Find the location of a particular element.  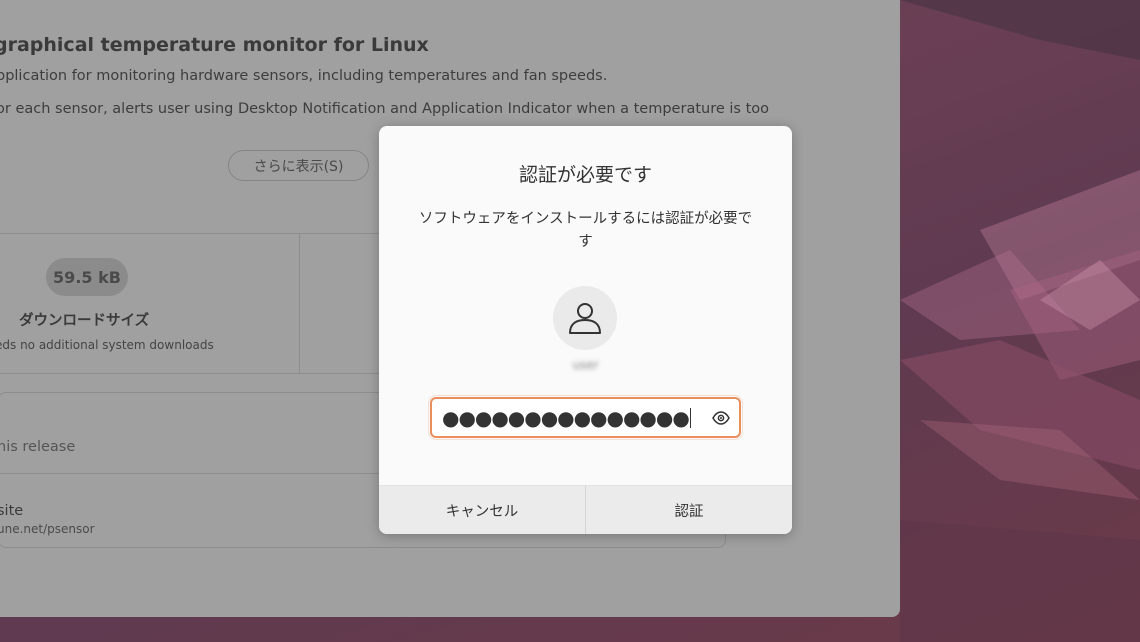

dialog-message: ソフトウェアをインストールするには認証が必要です is located at coordinates (585, 230).